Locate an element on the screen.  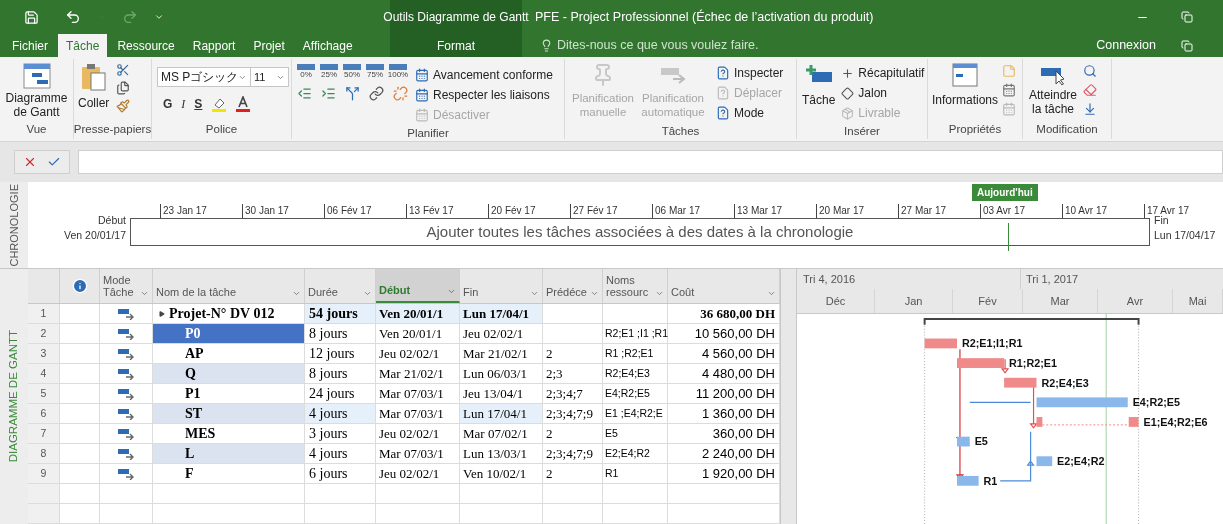
row-number: 1 is located at coordinates (44, 314).